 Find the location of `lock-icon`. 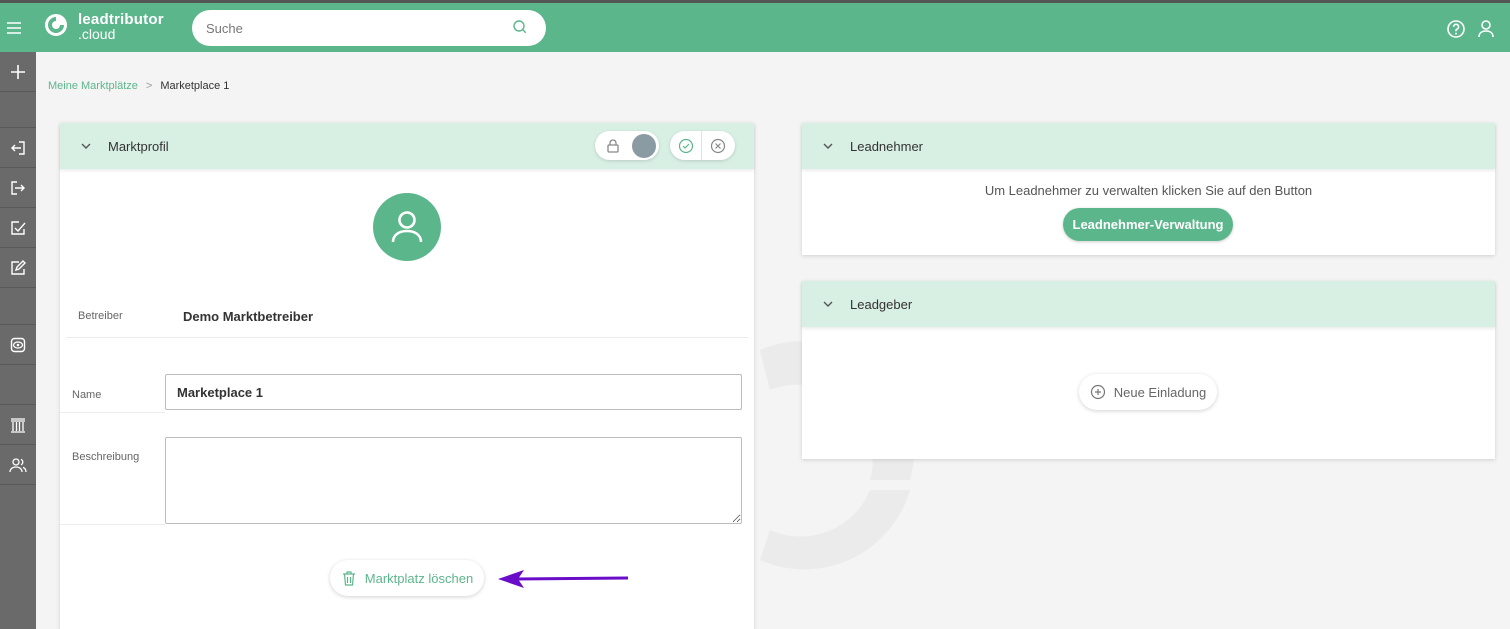

lock-icon is located at coordinates (613, 145).